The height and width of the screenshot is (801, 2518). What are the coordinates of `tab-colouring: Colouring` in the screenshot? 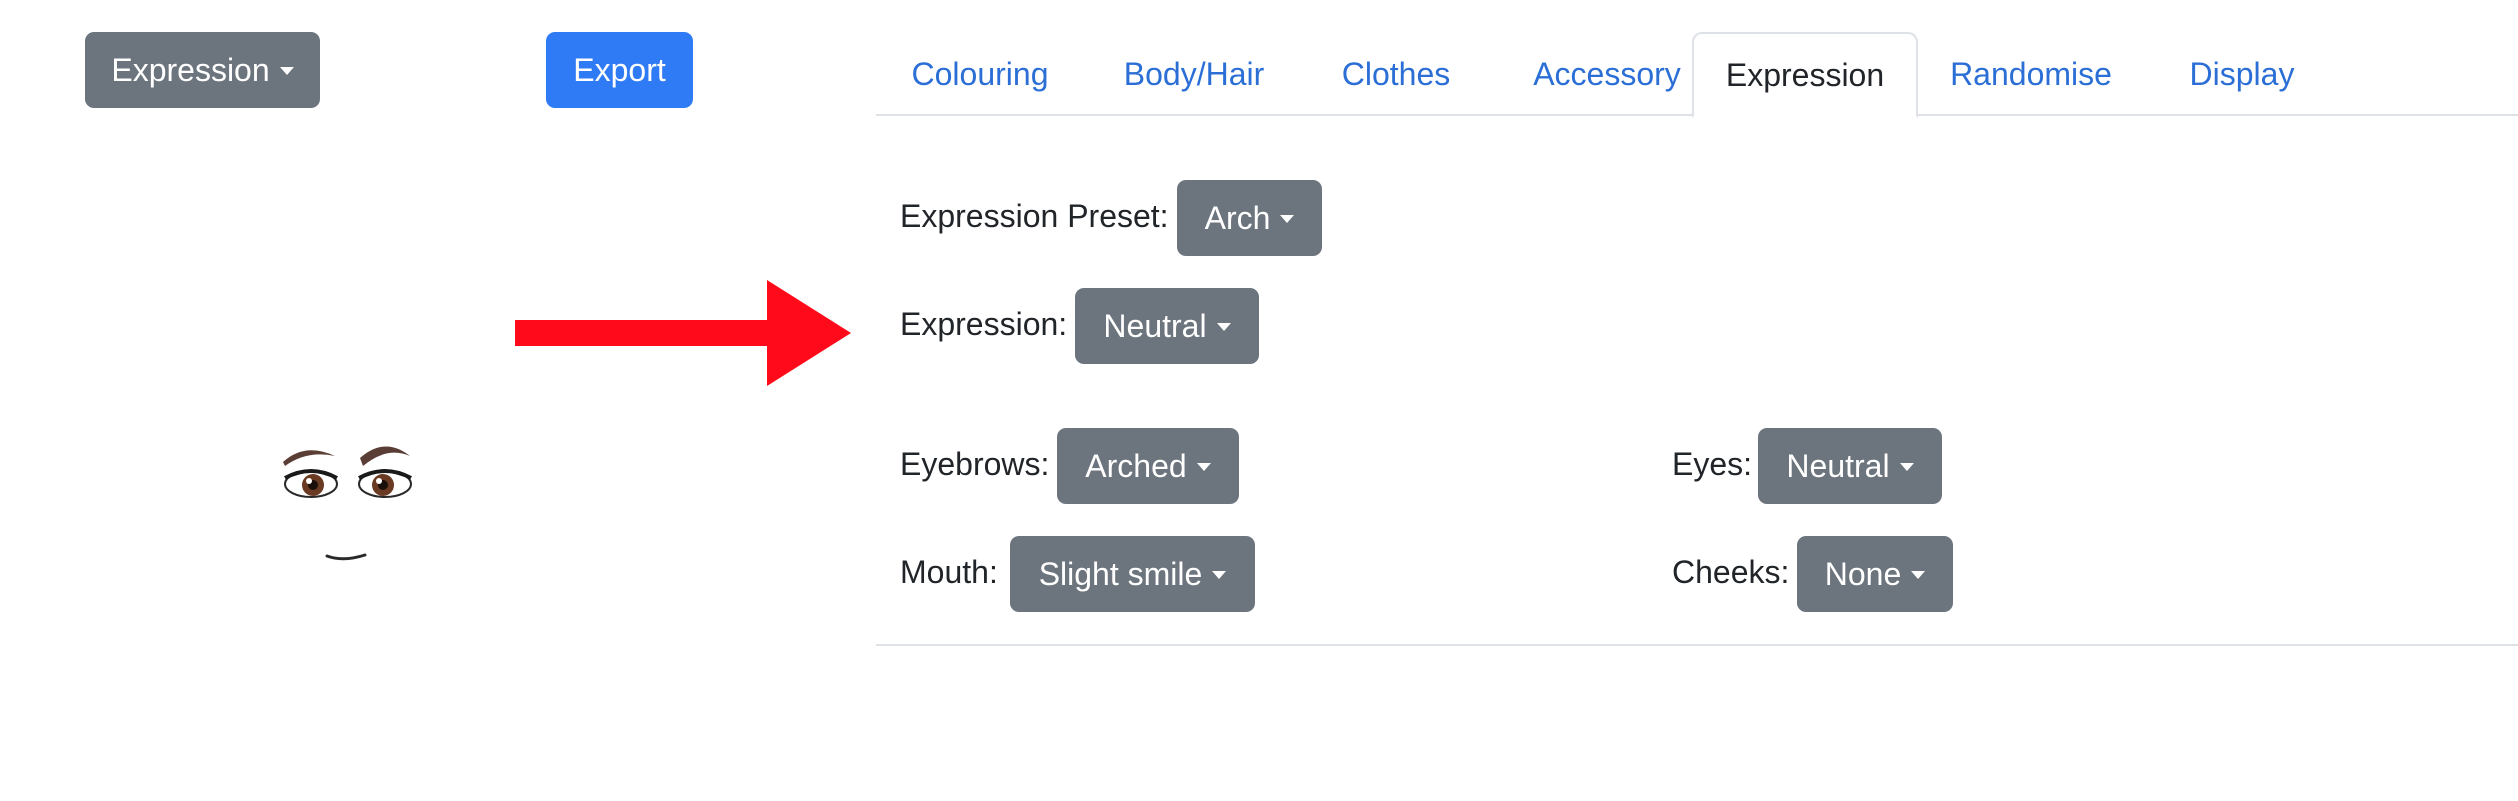 It's located at (980, 74).